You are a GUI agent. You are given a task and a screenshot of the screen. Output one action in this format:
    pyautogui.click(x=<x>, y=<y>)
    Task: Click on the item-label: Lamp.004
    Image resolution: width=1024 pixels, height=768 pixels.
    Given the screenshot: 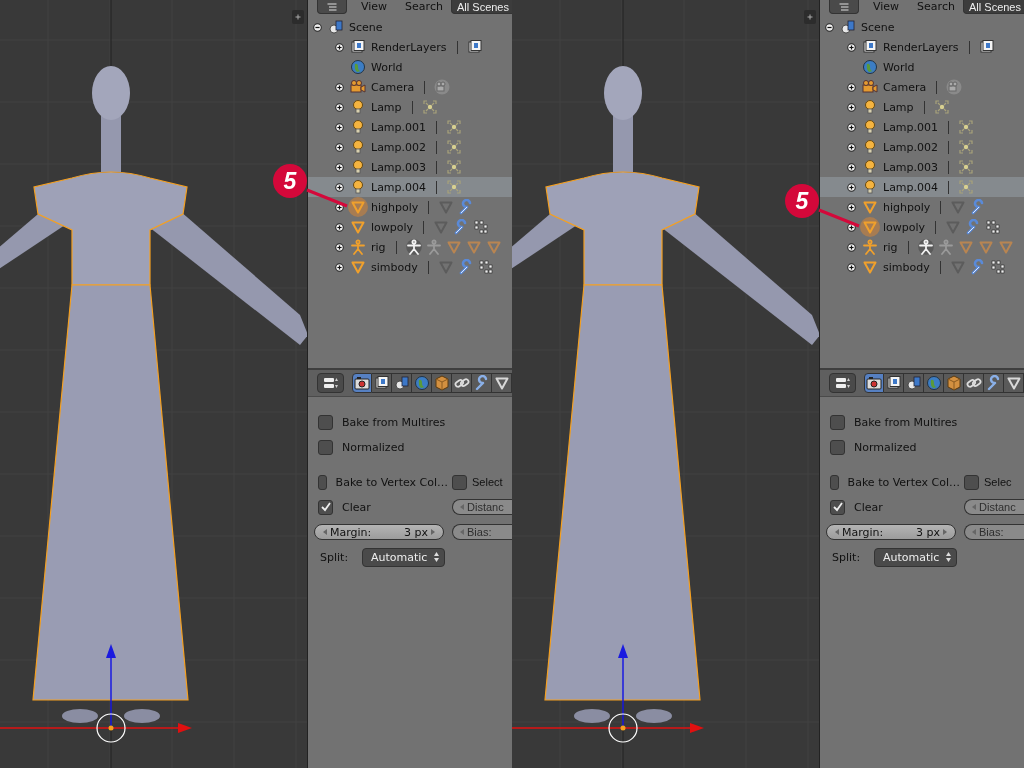 What is the action you would take?
    pyautogui.click(x=399, y=187)
    